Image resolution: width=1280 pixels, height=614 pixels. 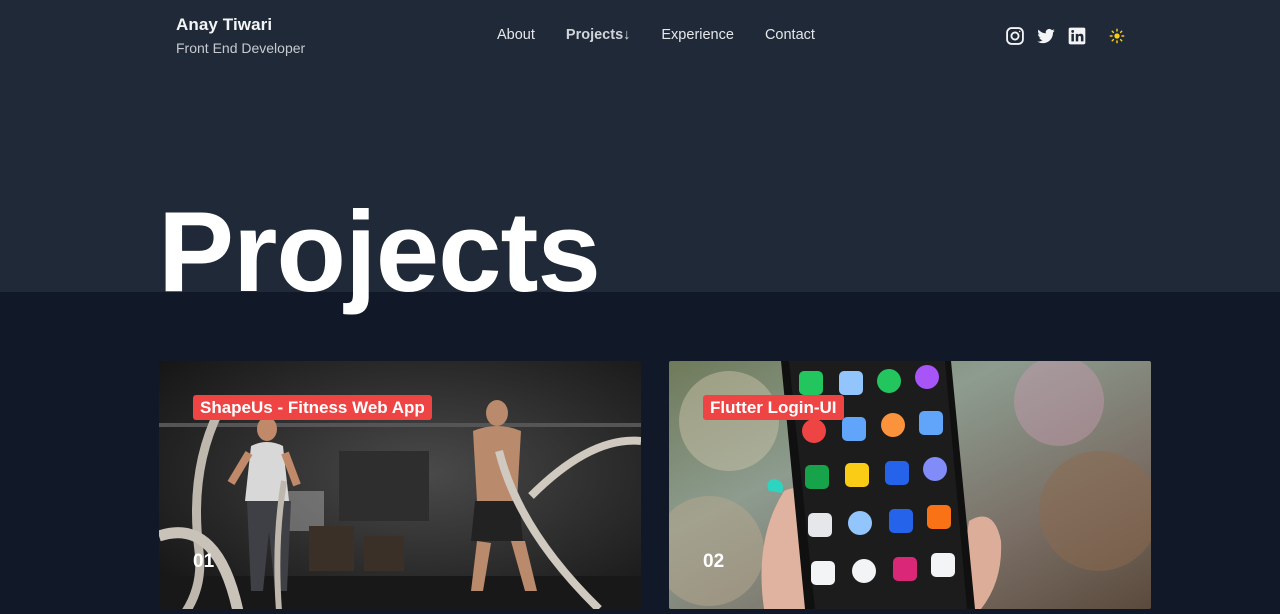 I want to click on brand-role: Front End Developer, so click(x=241, y=48).